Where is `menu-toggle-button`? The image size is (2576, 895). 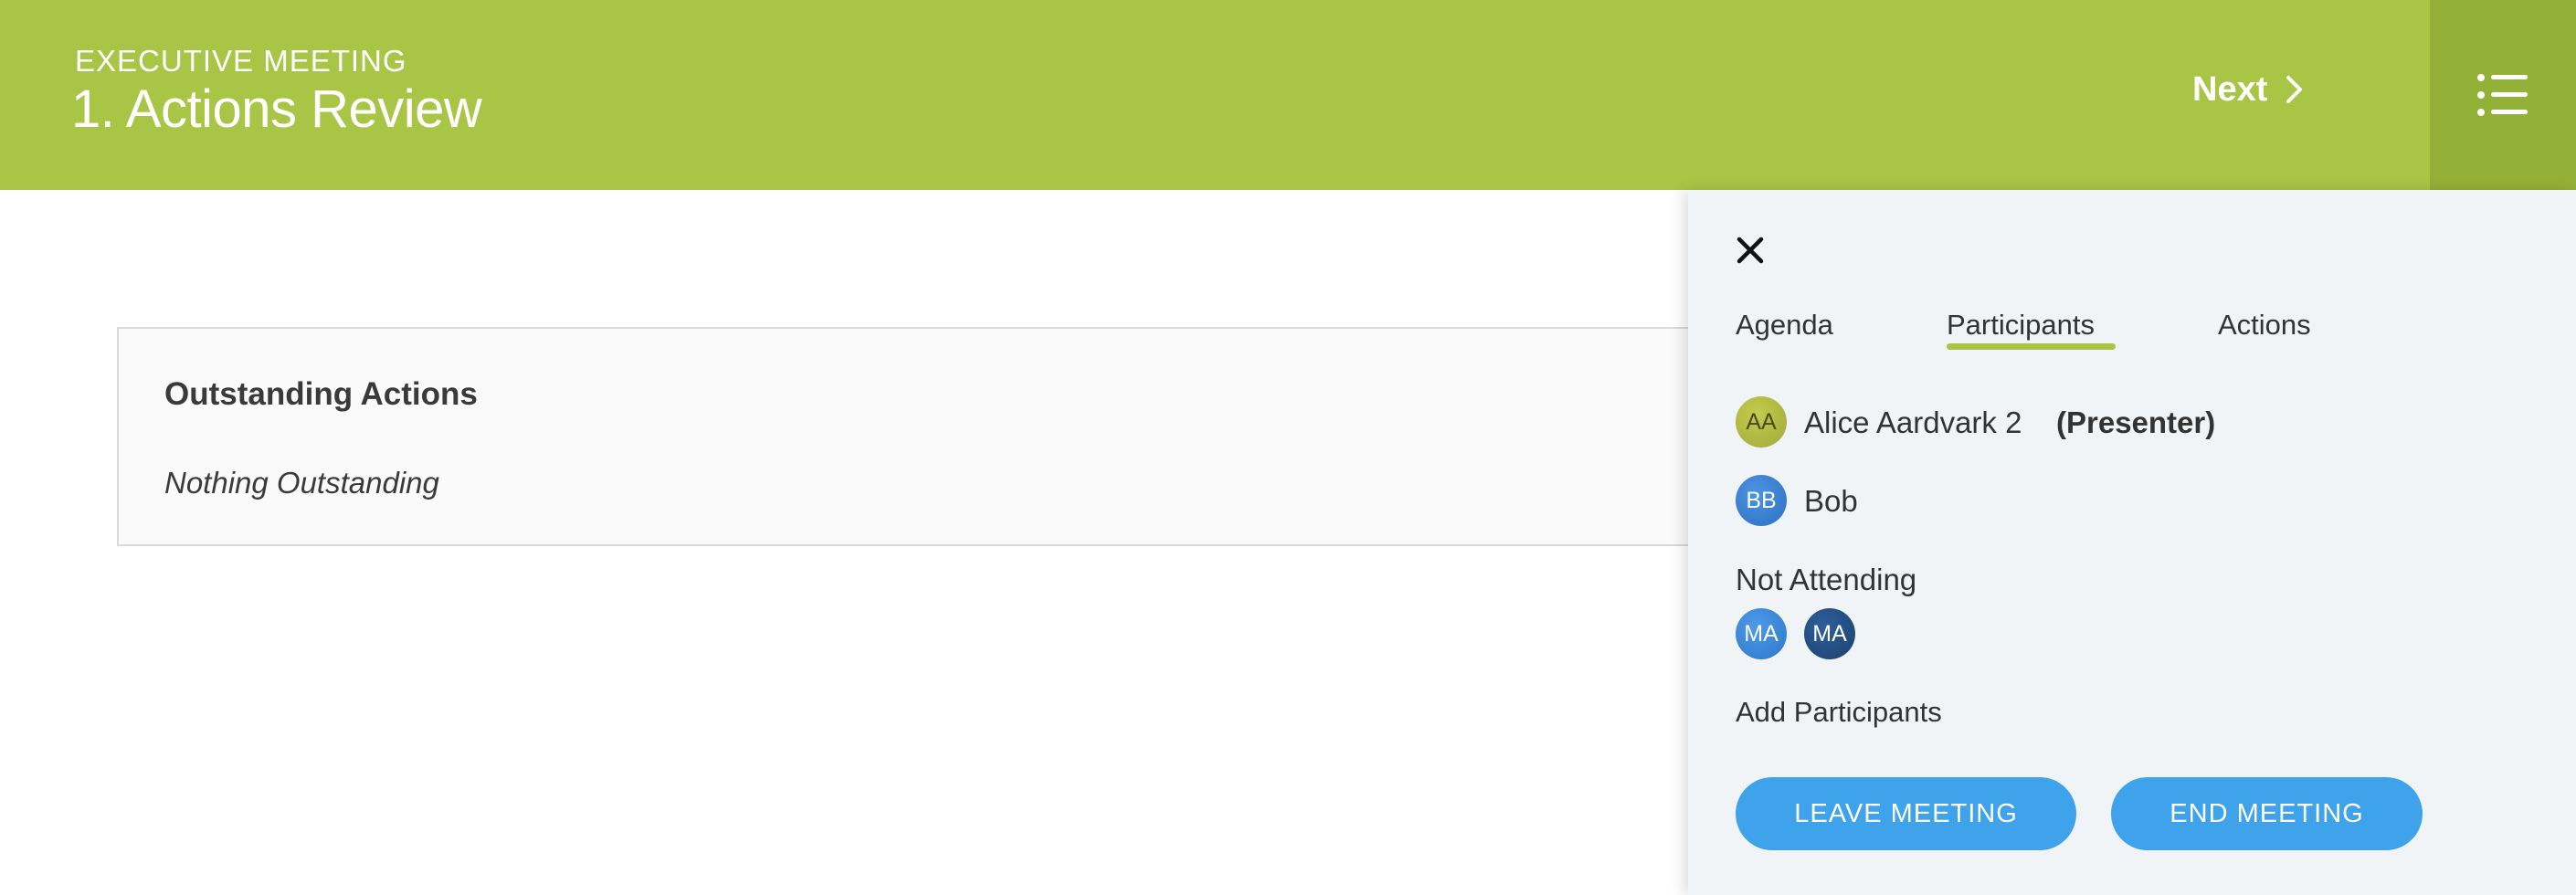
menu-toggle-button is located at coordinates (2503, 95).